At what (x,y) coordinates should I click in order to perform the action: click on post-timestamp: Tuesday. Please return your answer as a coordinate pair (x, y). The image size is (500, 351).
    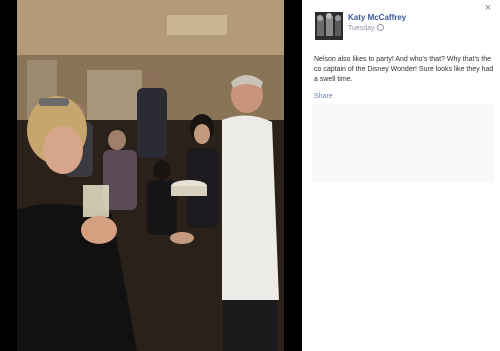
    Looking at the image, I should click on (361, 28).